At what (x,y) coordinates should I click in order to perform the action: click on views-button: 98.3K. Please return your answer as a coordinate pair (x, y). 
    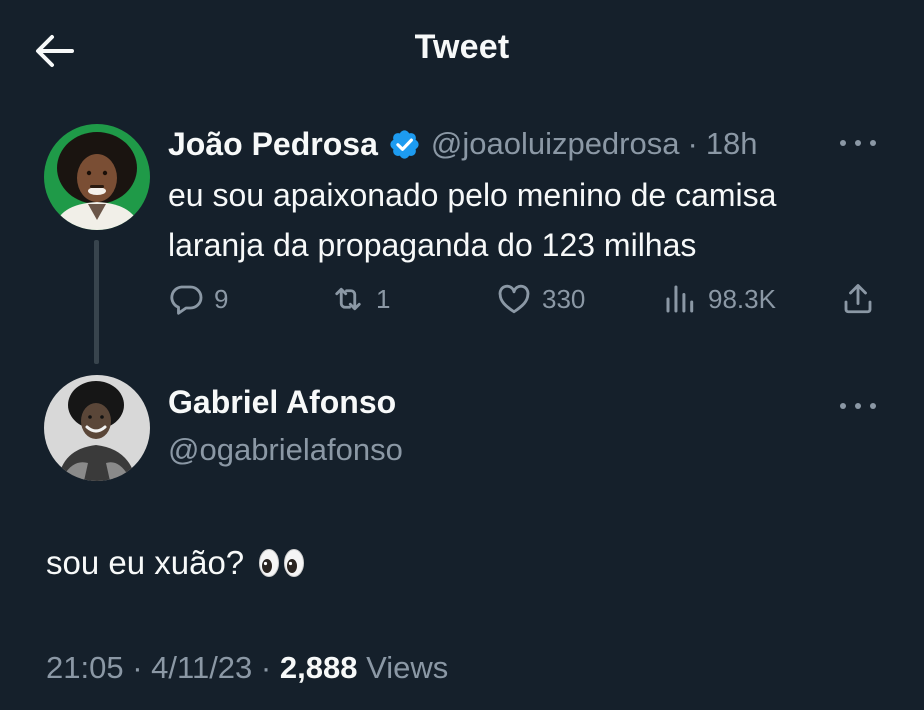
    Looking at the image, I should click on (719, 299).